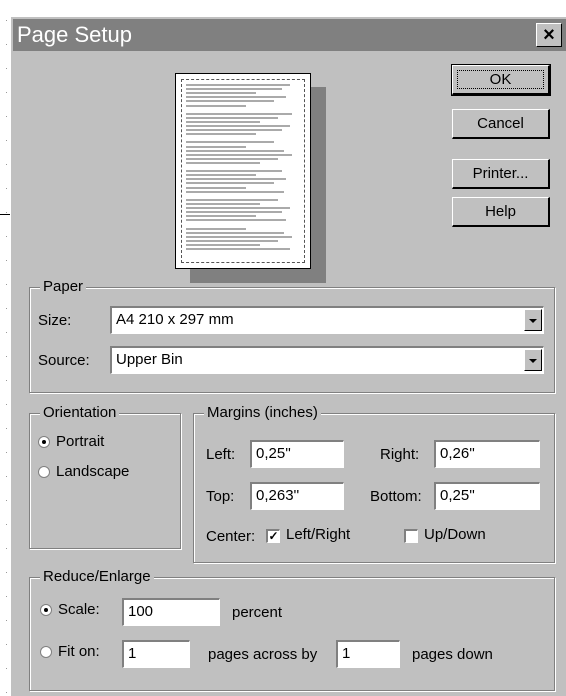 The height and width of the screenshot is (696, 566). Describe the element at coordinates (74, 34) in the screenshot. I see `dialog-title: Page Setup` at that location.